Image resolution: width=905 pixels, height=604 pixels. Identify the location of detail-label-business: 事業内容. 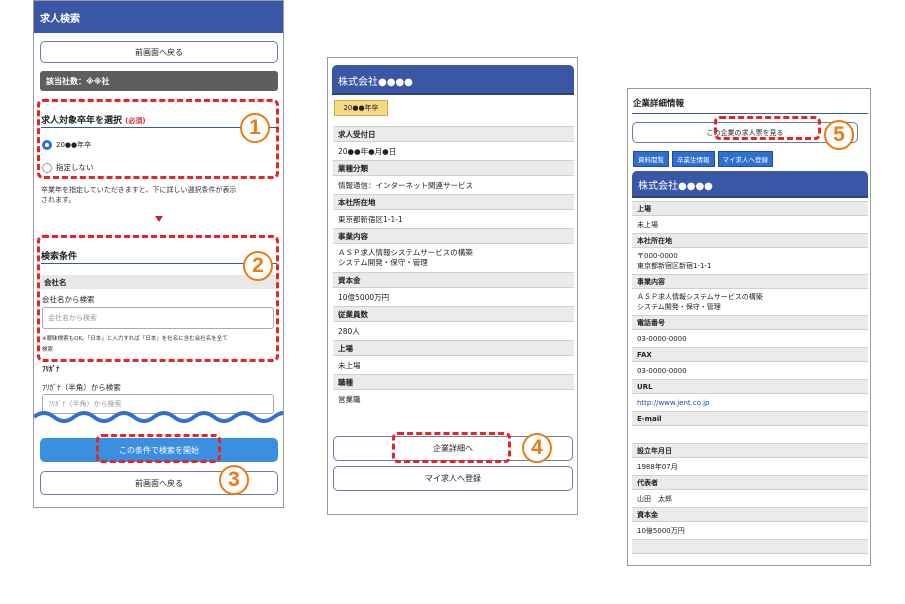
(750, 281).